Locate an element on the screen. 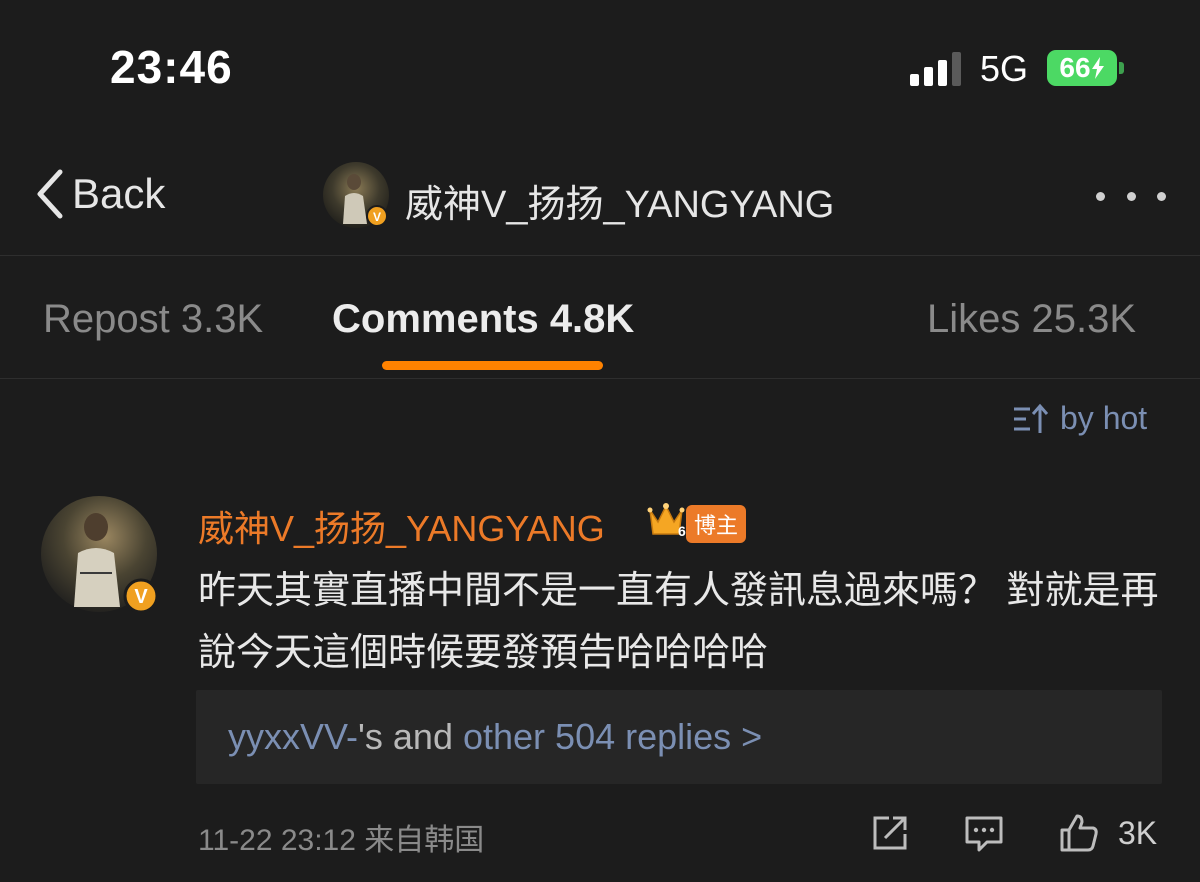 This screenshot has height=882, width=1200. comment-button is located at coordinates (984, 835).